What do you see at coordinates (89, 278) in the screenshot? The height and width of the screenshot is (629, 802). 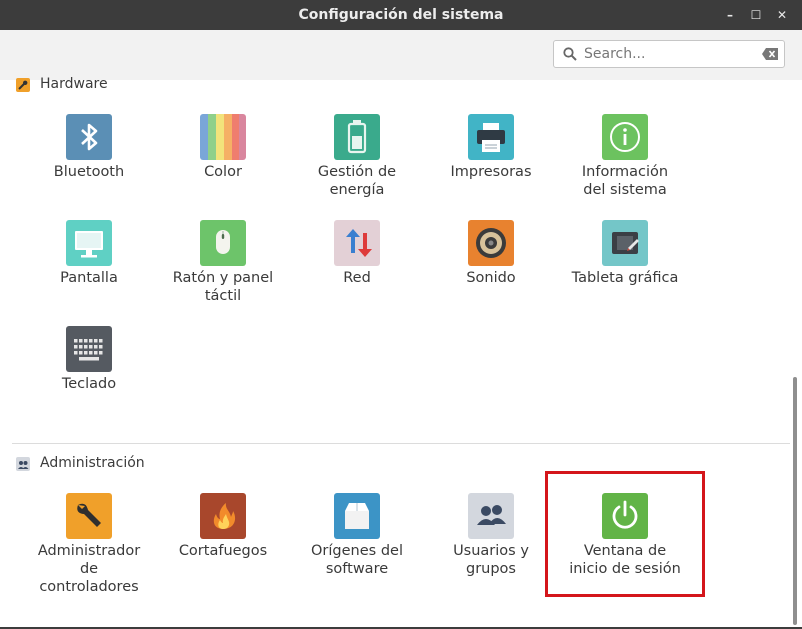 I see `item-label: Pantalla` at bounding box center [89, 278].